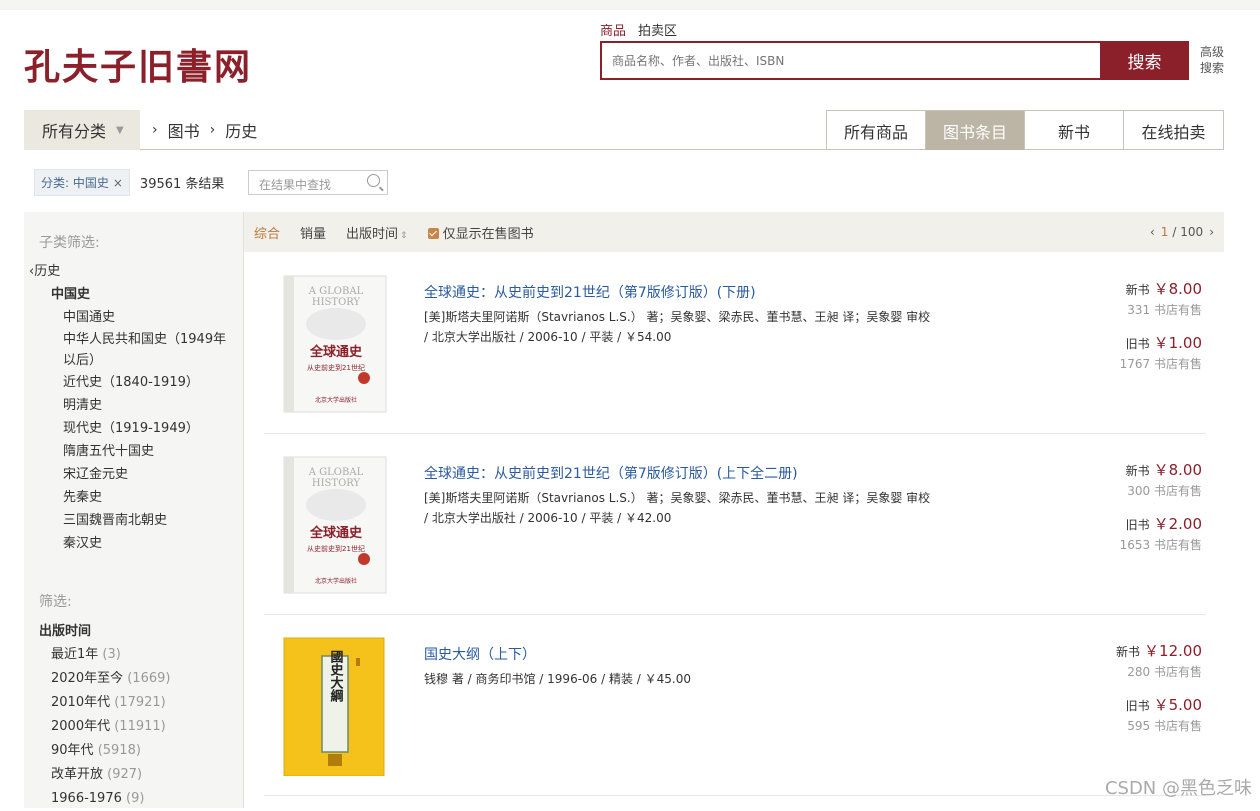  I want to click on search-within-results: 在结果中查找, so click(318, 182).